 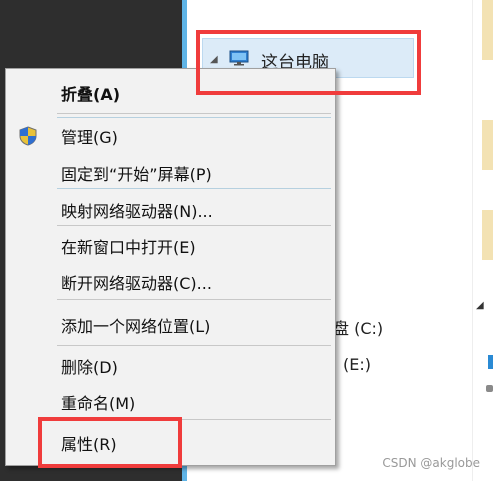 I want to click on menu-item-collapse: 折叠(A), so click(x=90, y=93).